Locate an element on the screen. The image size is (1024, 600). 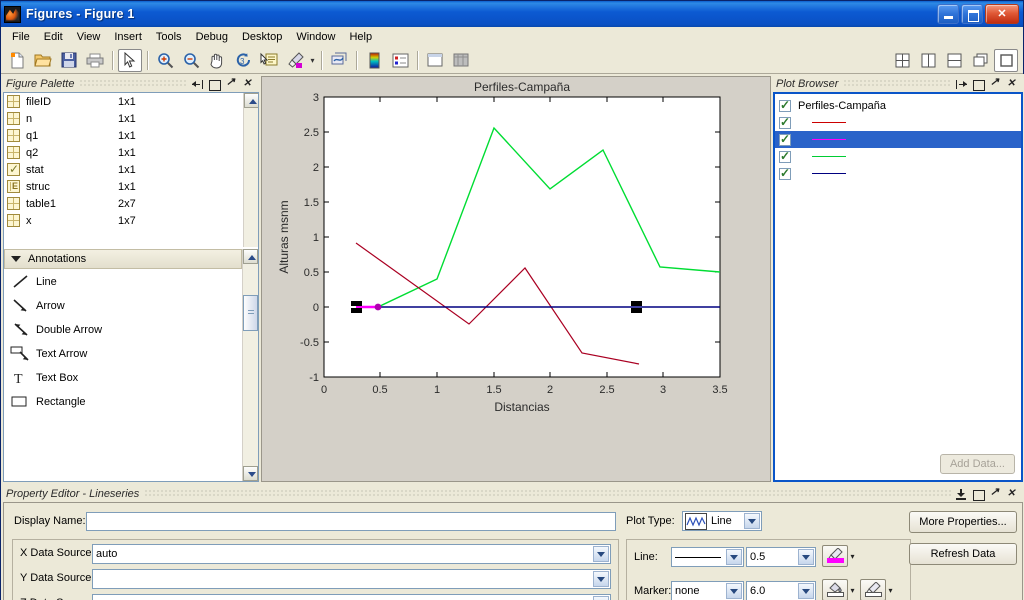
menu-view: View is located at coordinates (89, 37).